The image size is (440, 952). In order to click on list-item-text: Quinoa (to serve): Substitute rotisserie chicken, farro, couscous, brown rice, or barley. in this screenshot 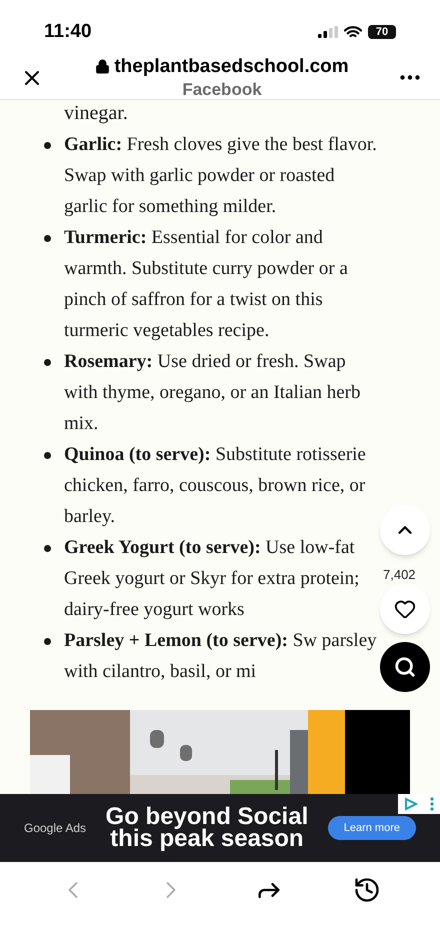, I will do `click(215, 486)`.